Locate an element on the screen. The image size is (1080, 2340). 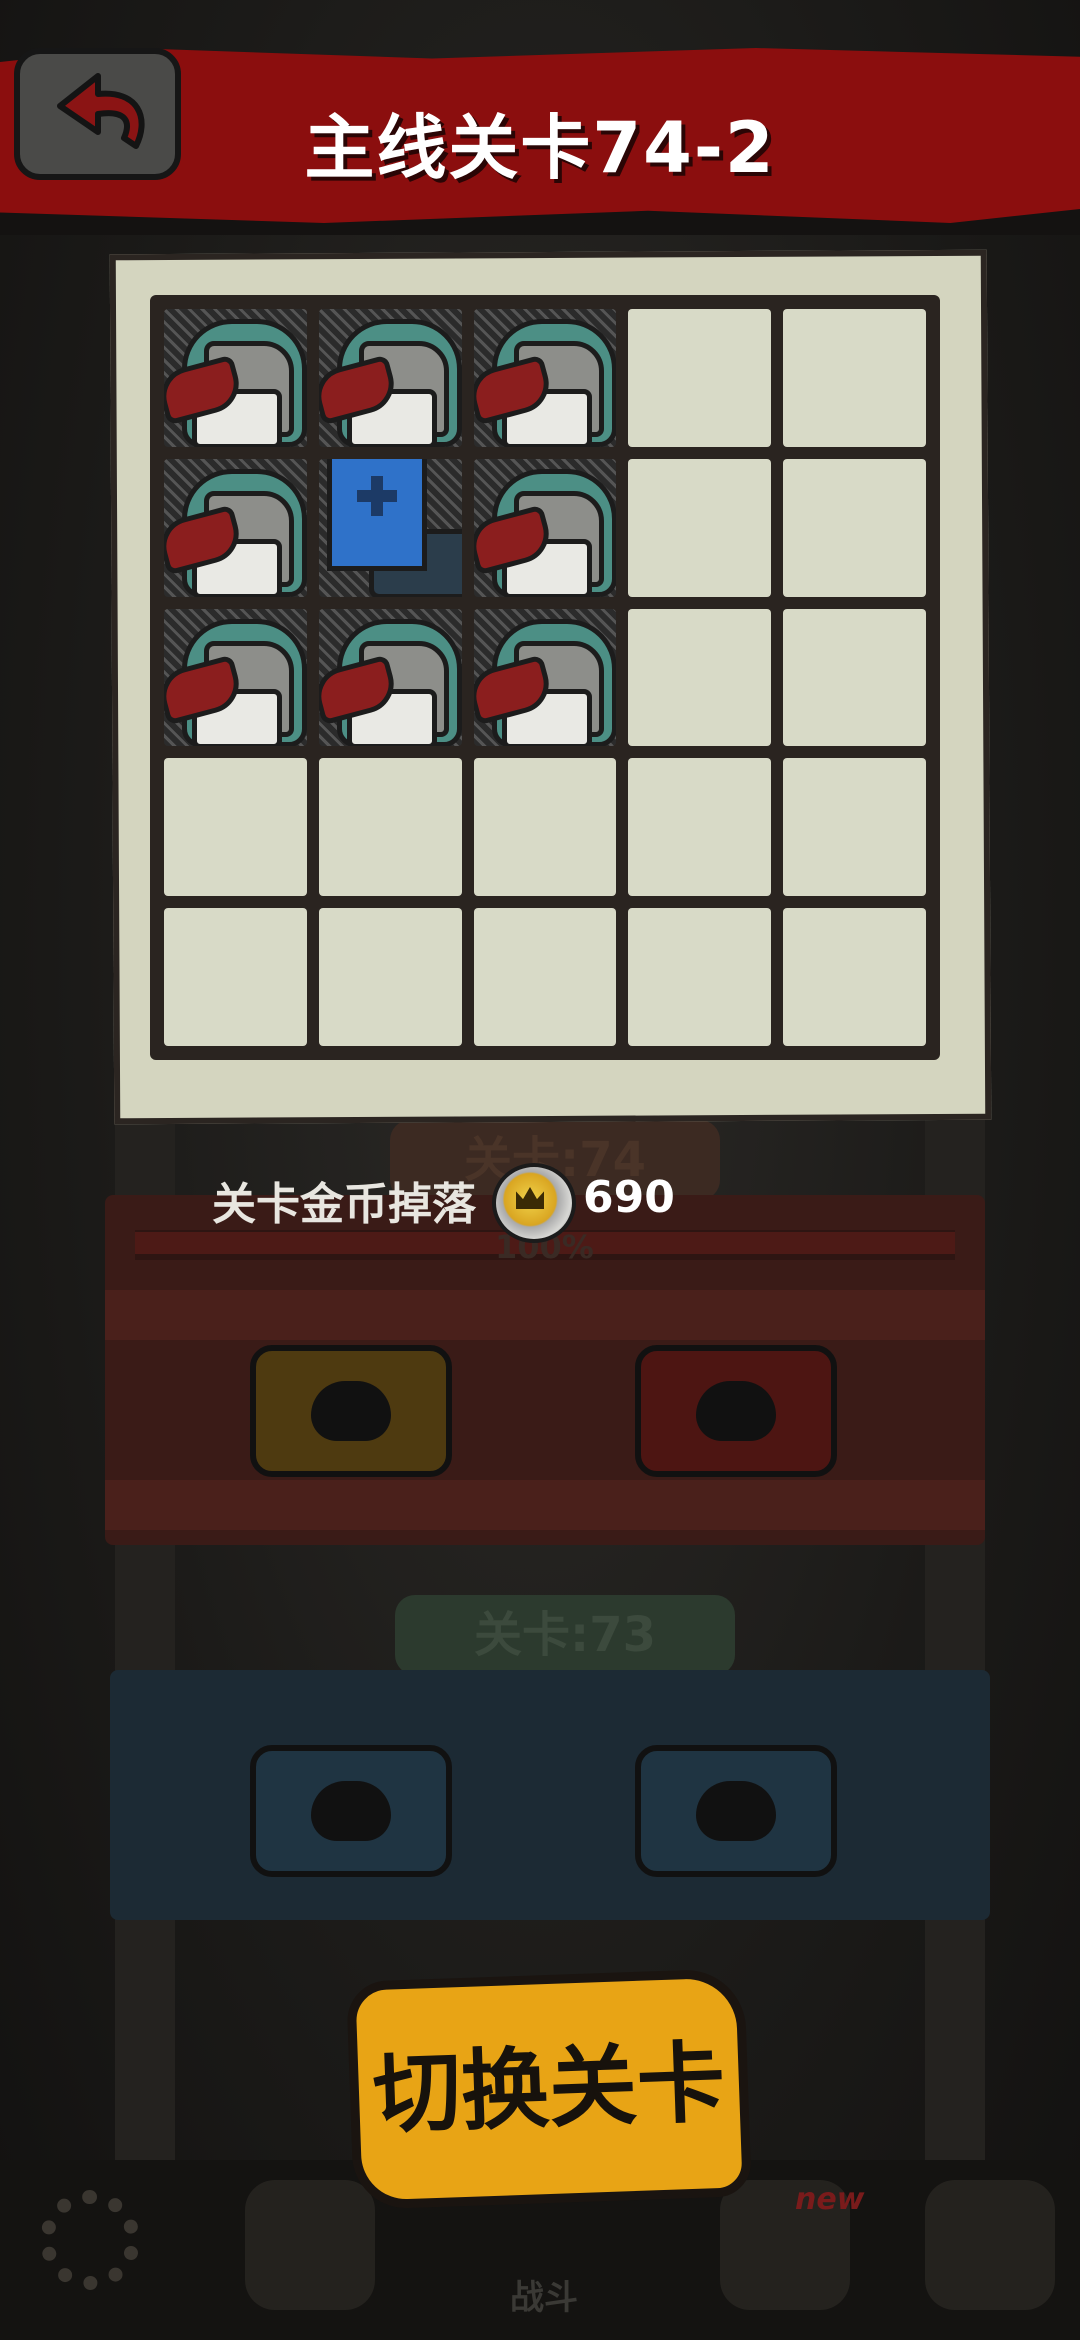
stage-tag-73: 关卡:73 is located at coordinates (565, 1635).